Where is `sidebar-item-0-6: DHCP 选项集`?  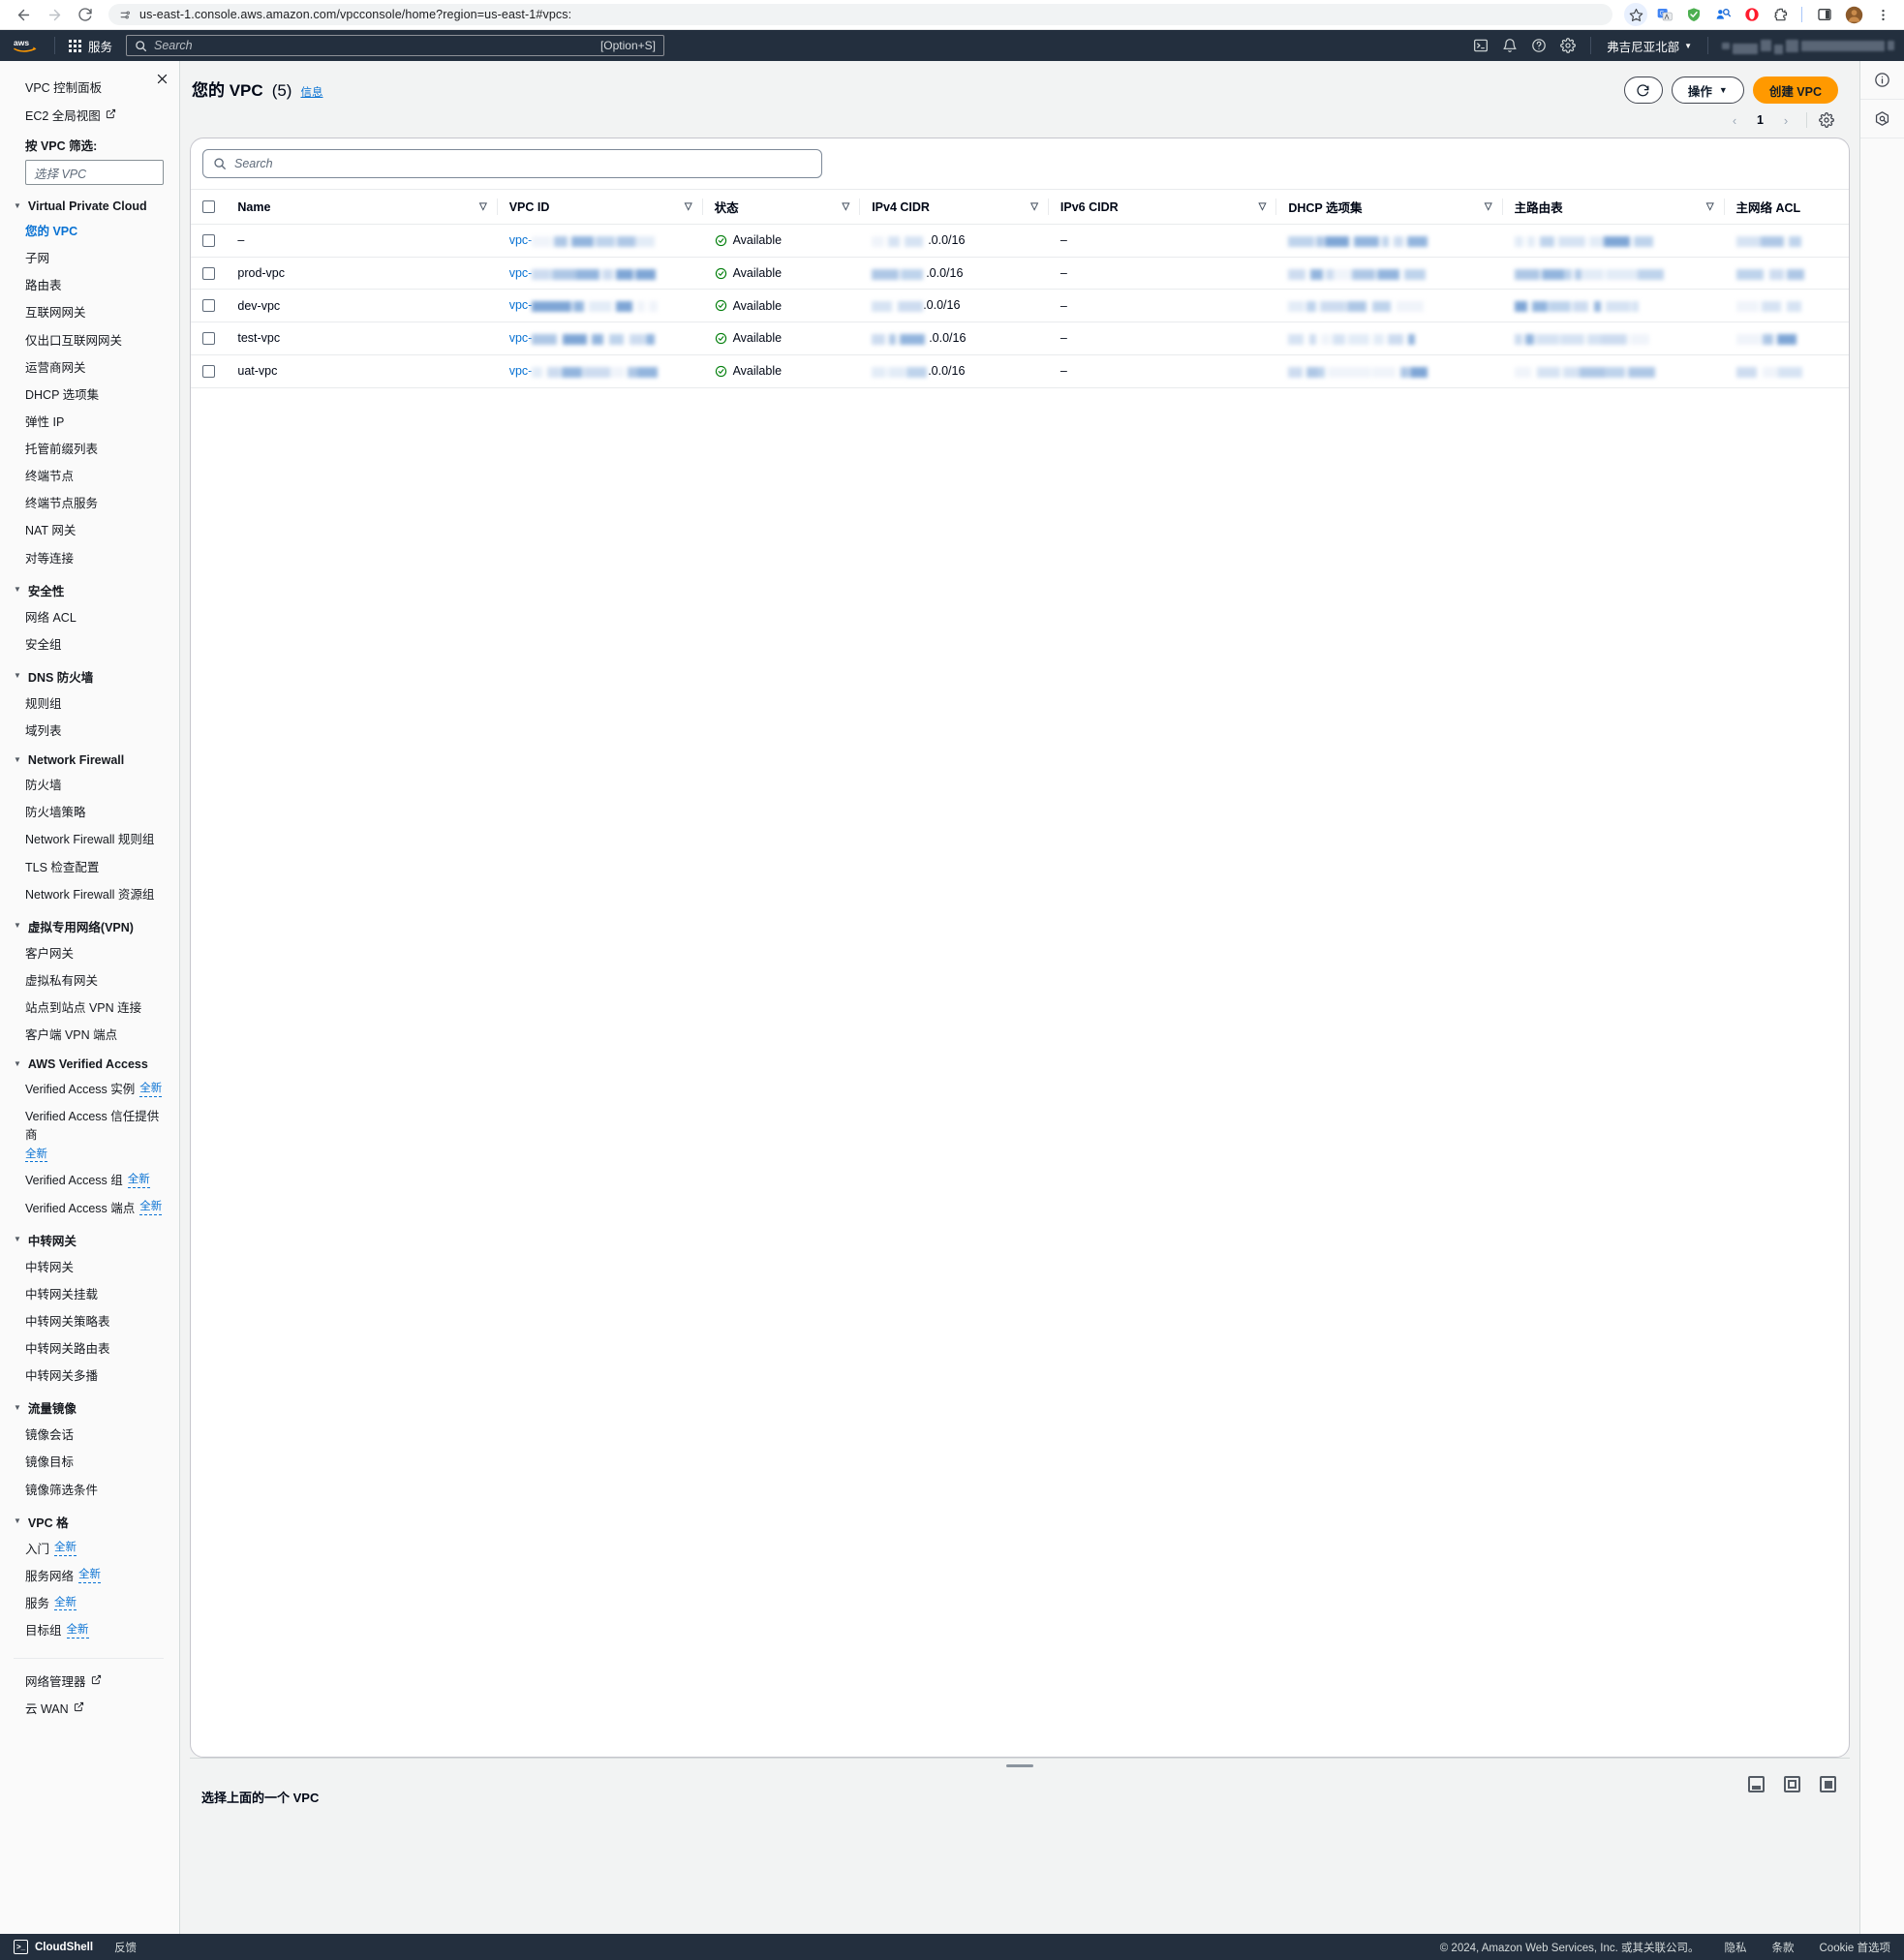
sidebar-item-0-6: DHCP 选项集 is located at coordinates (89, 395).